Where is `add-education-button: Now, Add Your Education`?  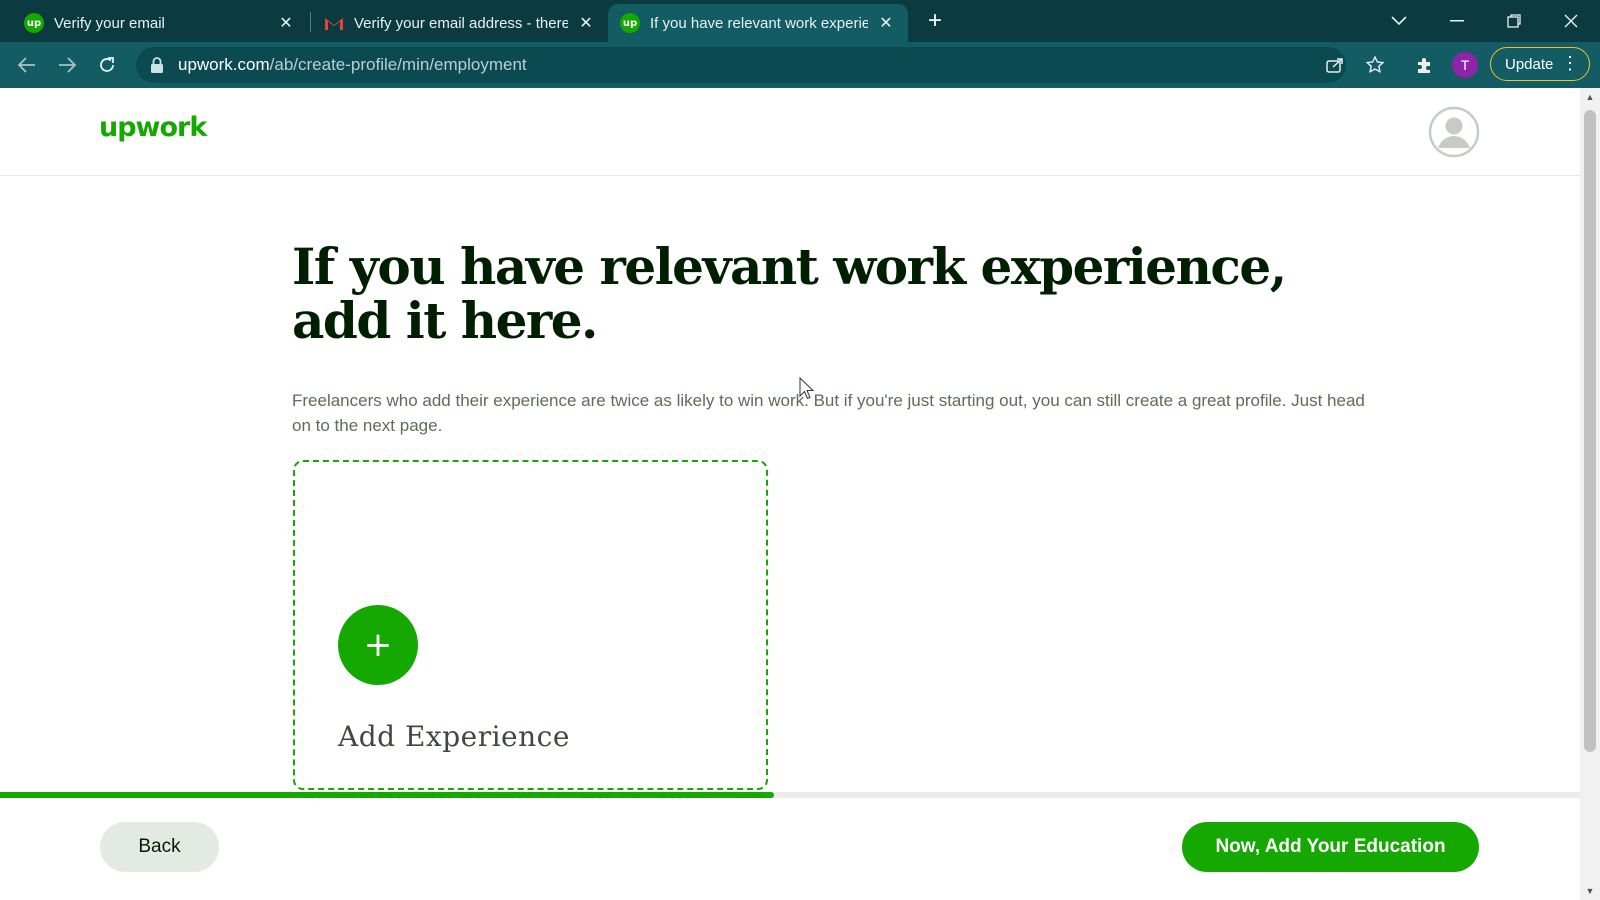 add-education-button: Now, Add Your Education is located at coordinates (1330, 847).